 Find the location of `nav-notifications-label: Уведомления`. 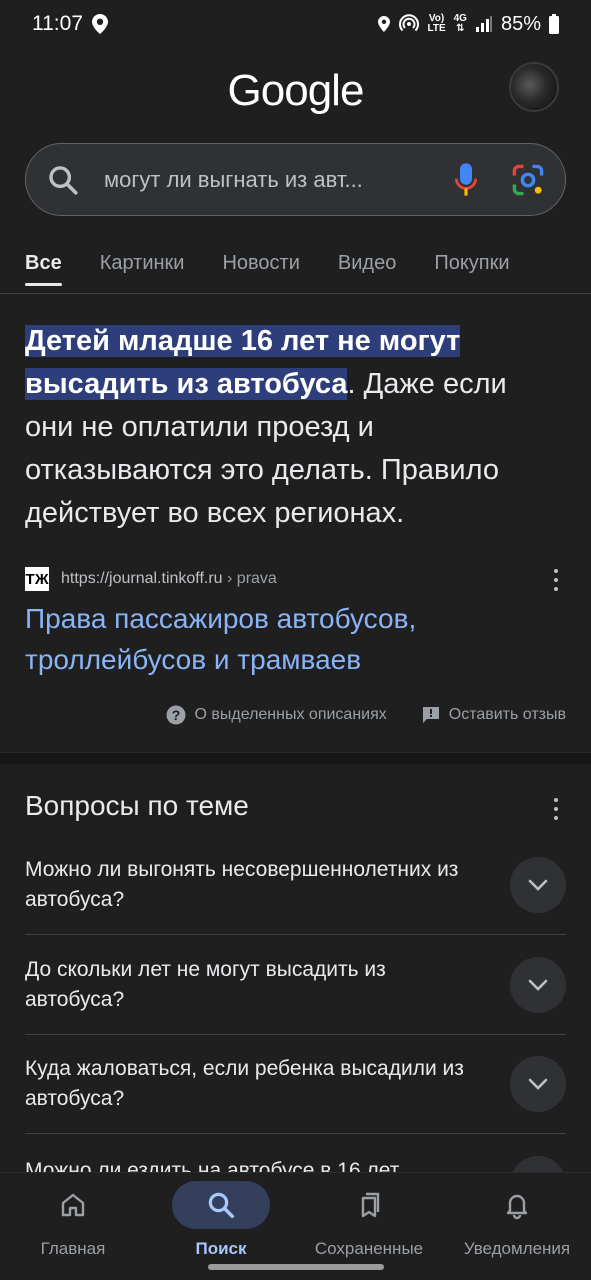

nav-notifications-label: Уведомления is located at coordinates (517, 1248).